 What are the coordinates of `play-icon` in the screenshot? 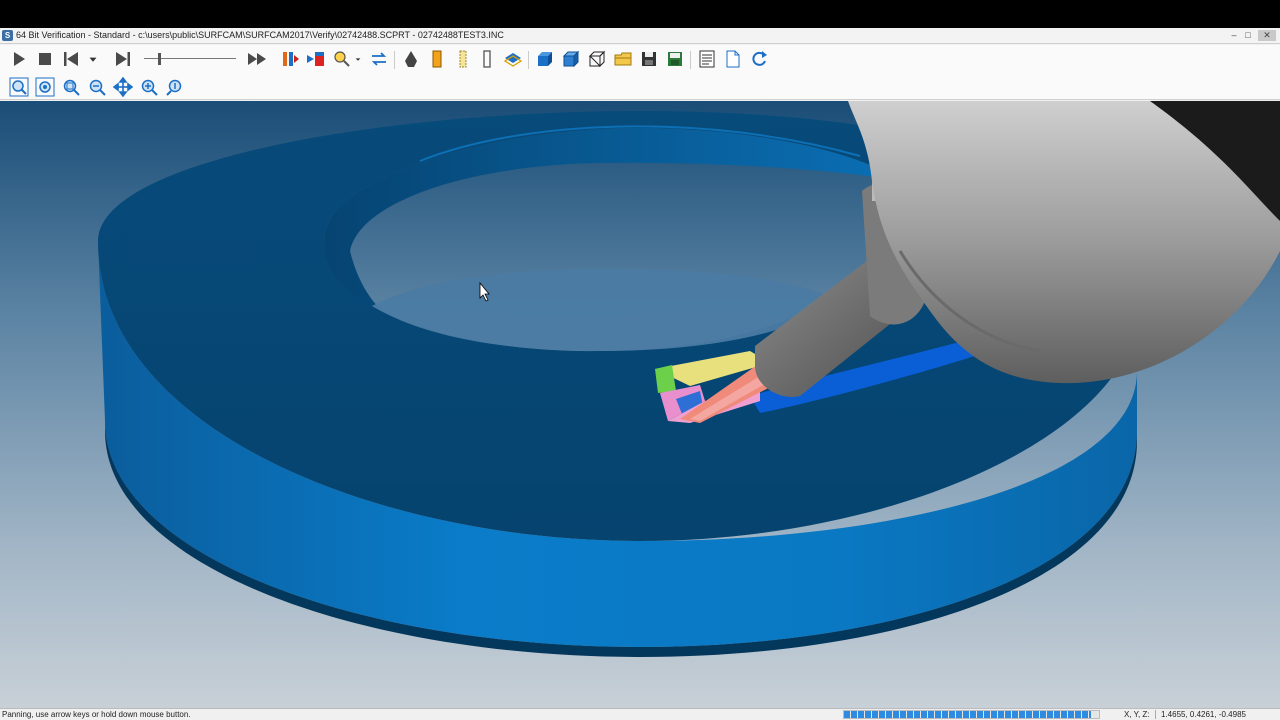 It's located at (19, 59).